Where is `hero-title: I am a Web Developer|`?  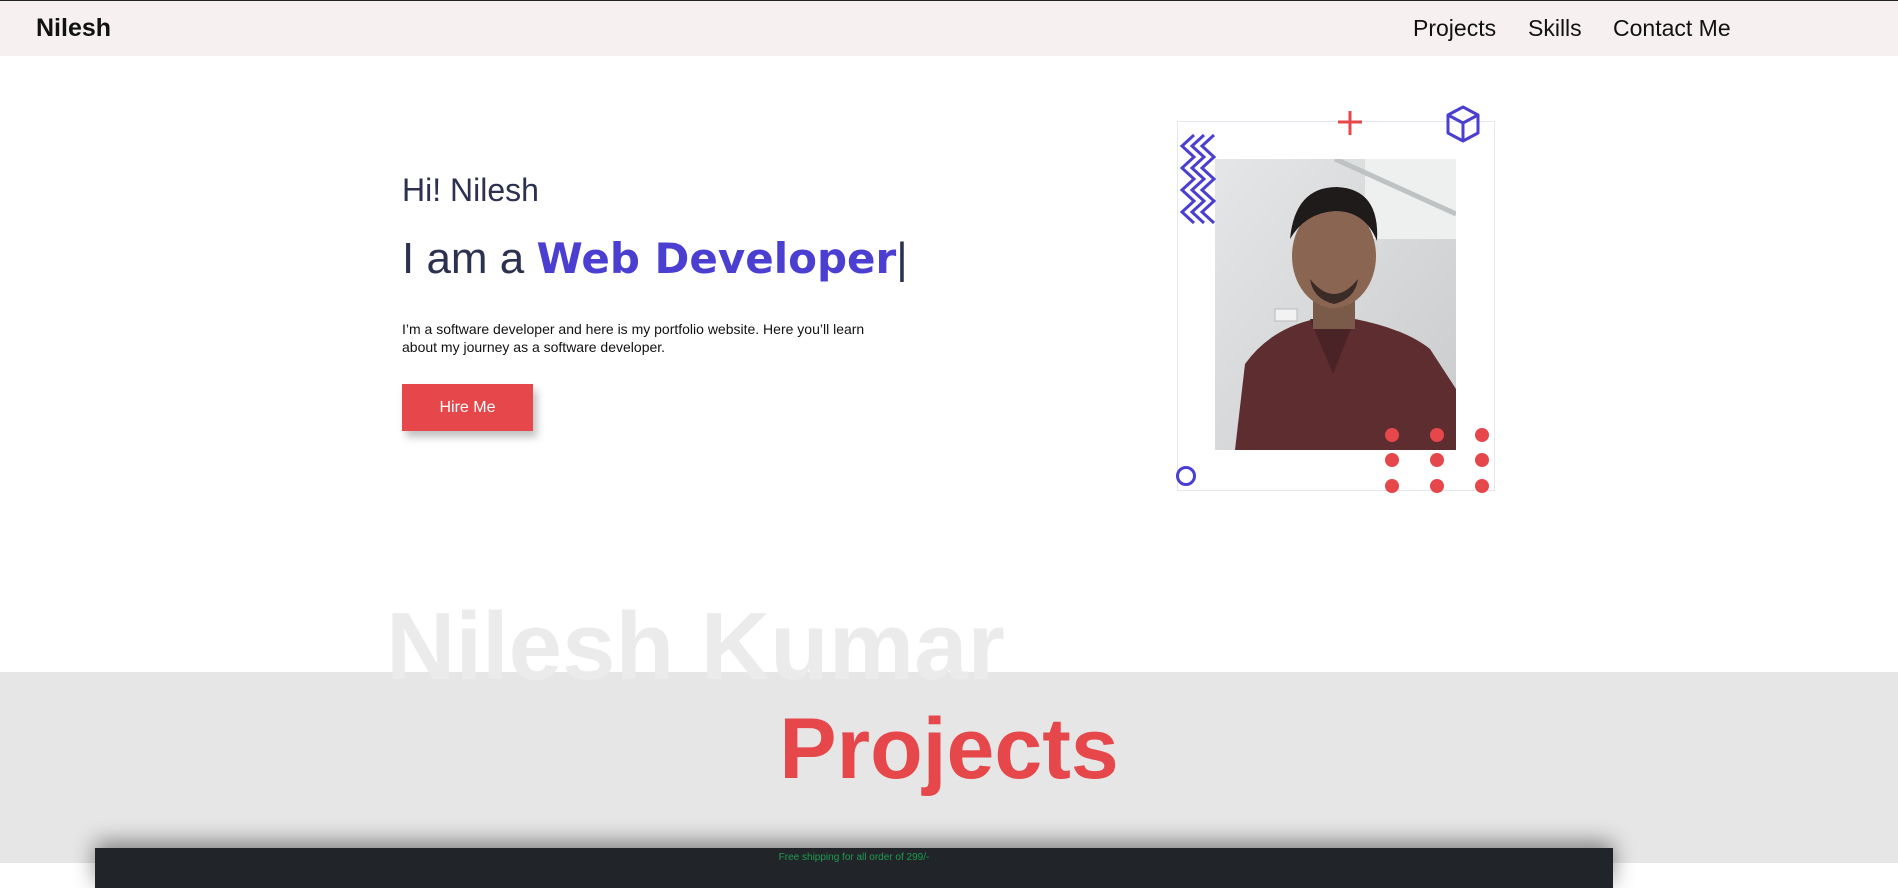 hero-title: I am a Web Developer| is located at coordinates (655, 259).